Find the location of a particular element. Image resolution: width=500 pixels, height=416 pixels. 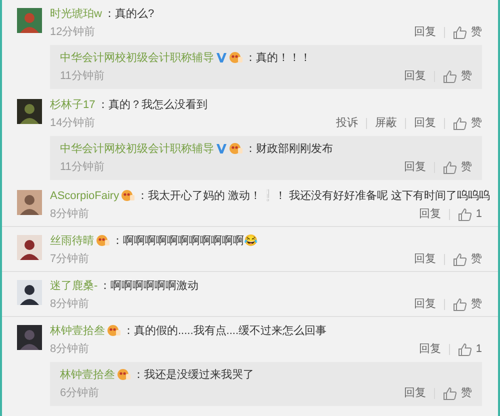

comment-time: 6分钟前 is located at coordinates (80, 393).